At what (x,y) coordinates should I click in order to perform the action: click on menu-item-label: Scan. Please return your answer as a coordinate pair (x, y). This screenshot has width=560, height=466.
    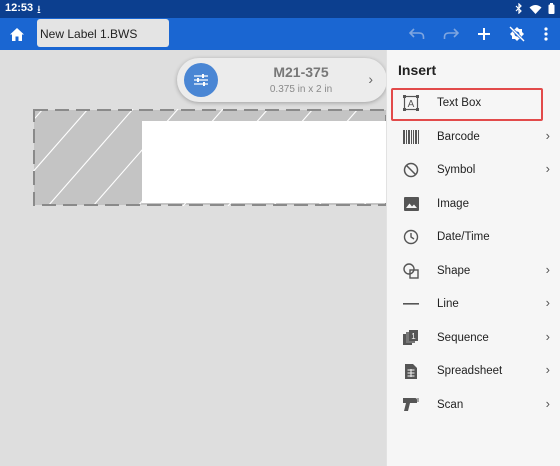
    Looking at the image, I should click on (450, 404).